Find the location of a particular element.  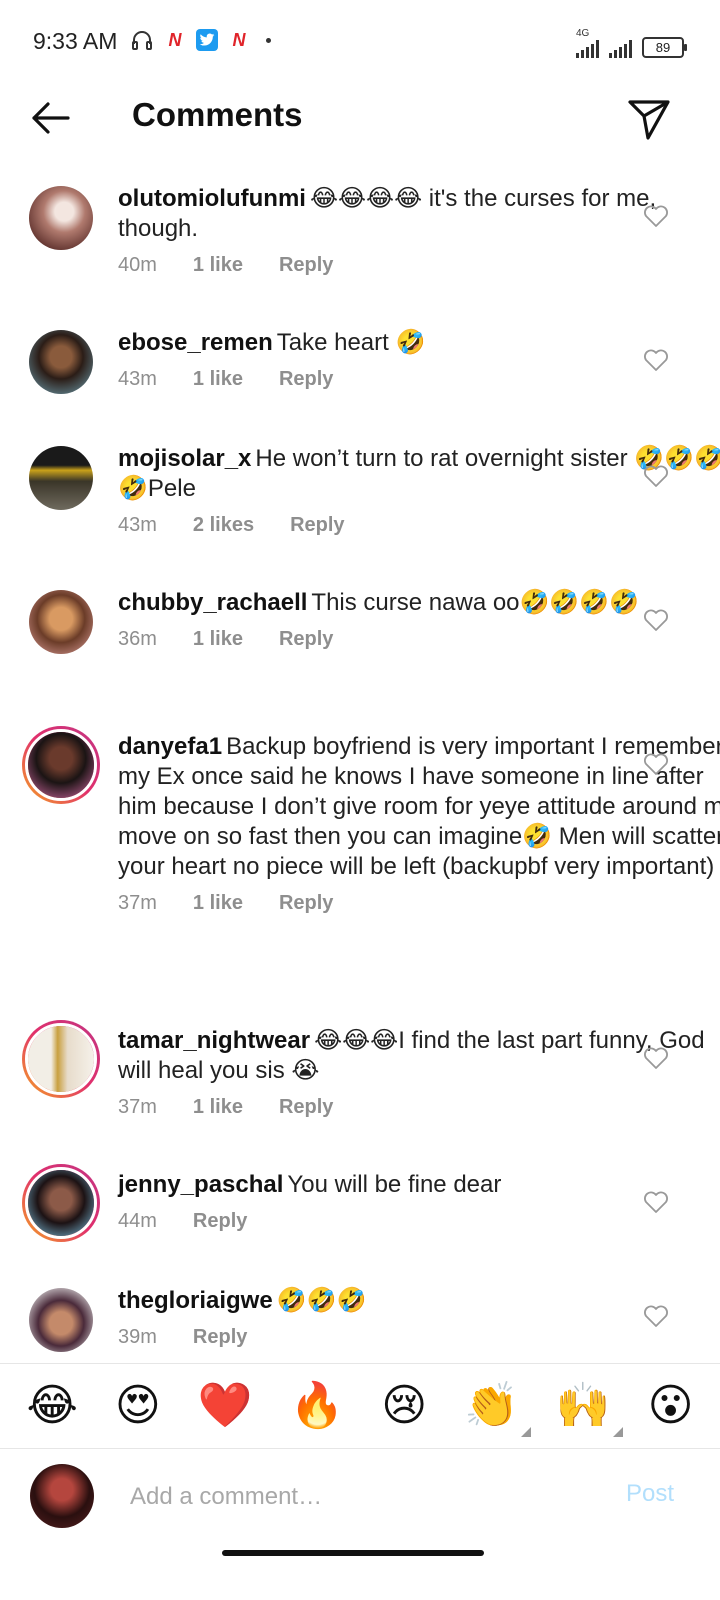

comment-text: You will be fine dear is located at coordinates (394, 1184).